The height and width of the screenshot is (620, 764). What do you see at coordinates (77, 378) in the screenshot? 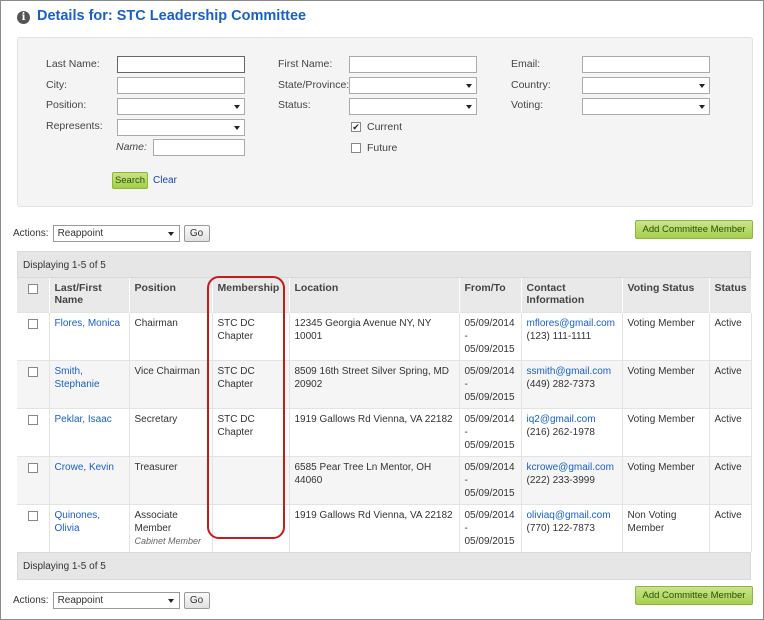
I see `member-name-link: Smith, Stephanie` at bounding box center [77, 378].